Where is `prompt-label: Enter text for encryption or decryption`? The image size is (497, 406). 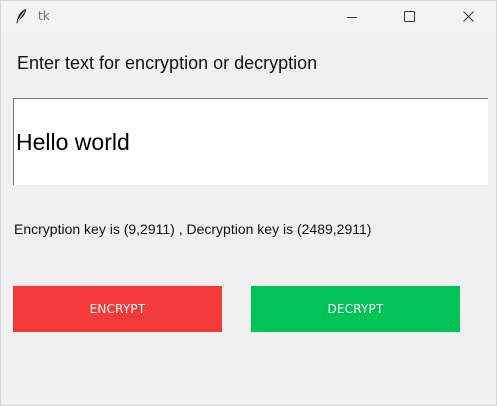 prompt-label: Enter text for encryption or decryption is located at coordinates (167, 63).